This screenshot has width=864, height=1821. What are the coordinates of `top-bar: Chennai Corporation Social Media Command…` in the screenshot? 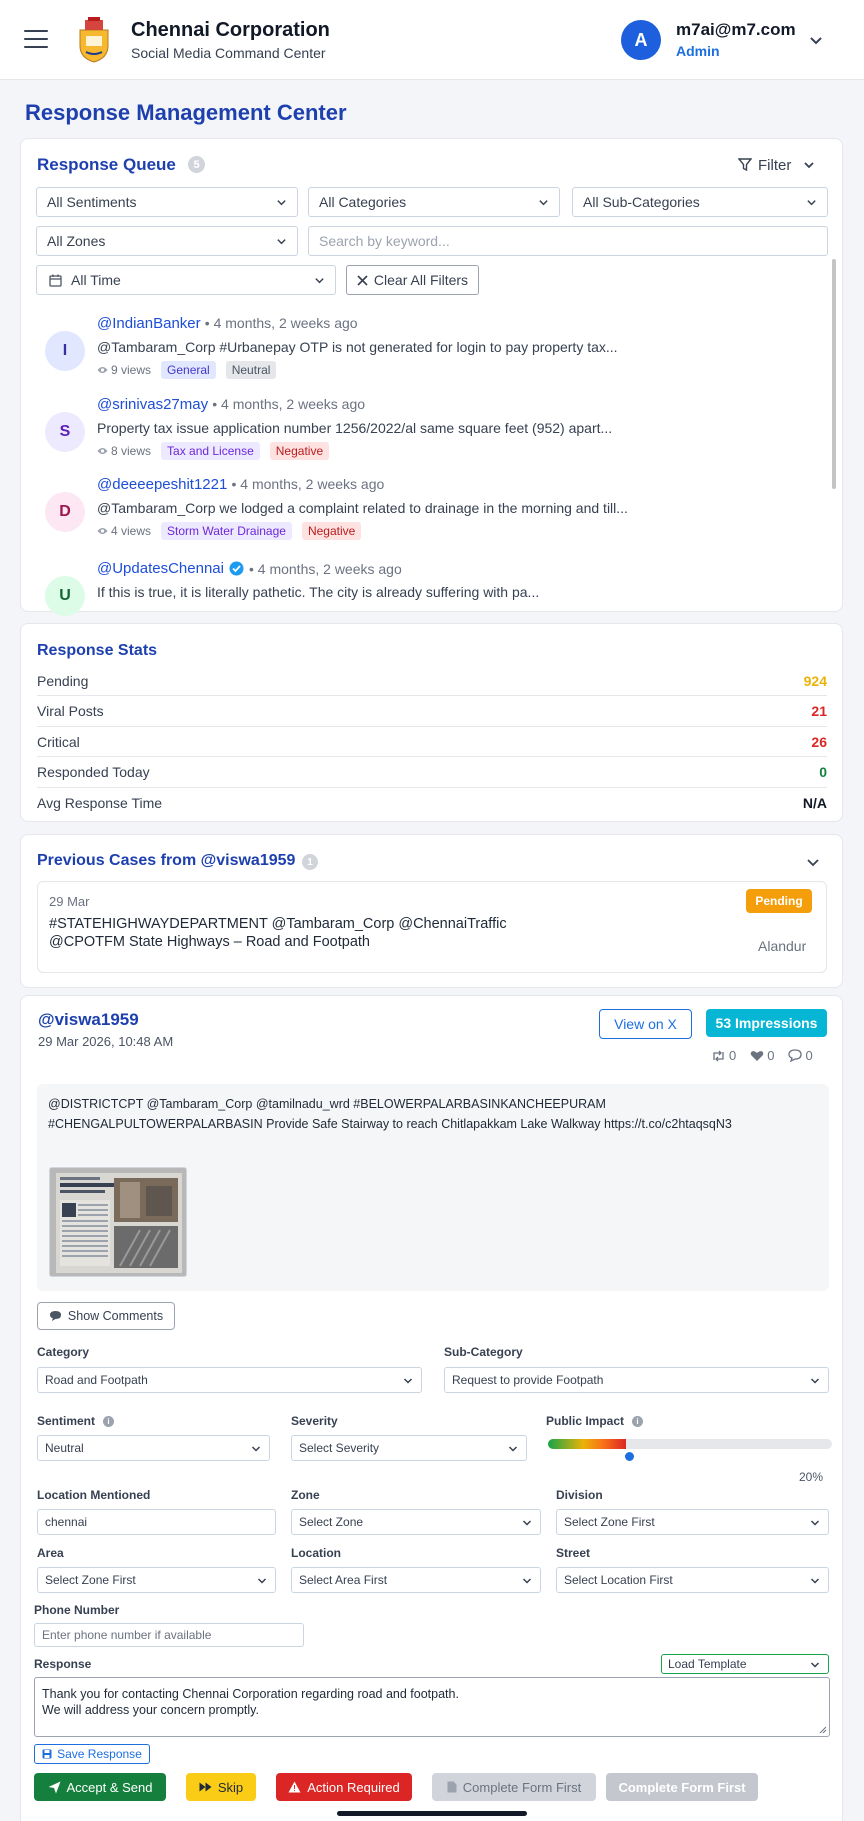 It's located at (432, 40).